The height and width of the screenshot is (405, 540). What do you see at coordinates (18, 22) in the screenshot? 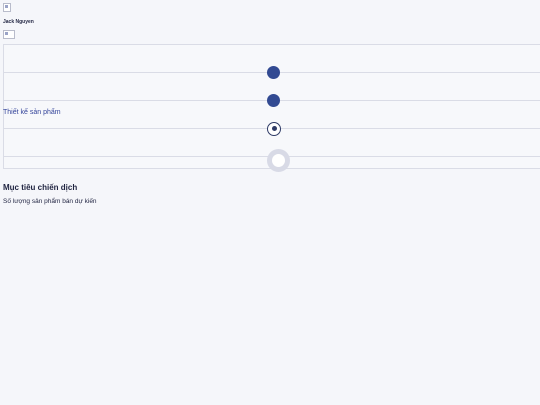
I see `user-name: Jack Nguyen` at bounding box center [18, 22].